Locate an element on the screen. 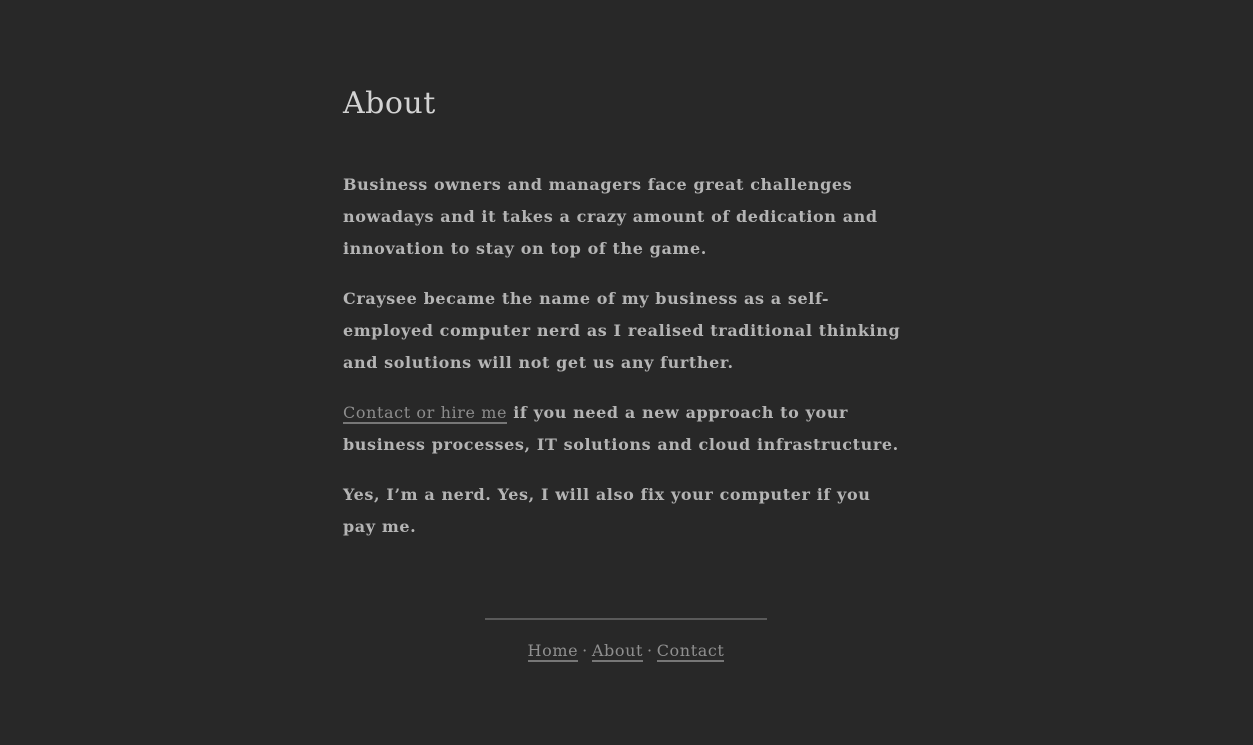 The width and height of the screenshot is (1253, 745). footer-nav: Home · About · Contact is located at coordinates (626, 651).